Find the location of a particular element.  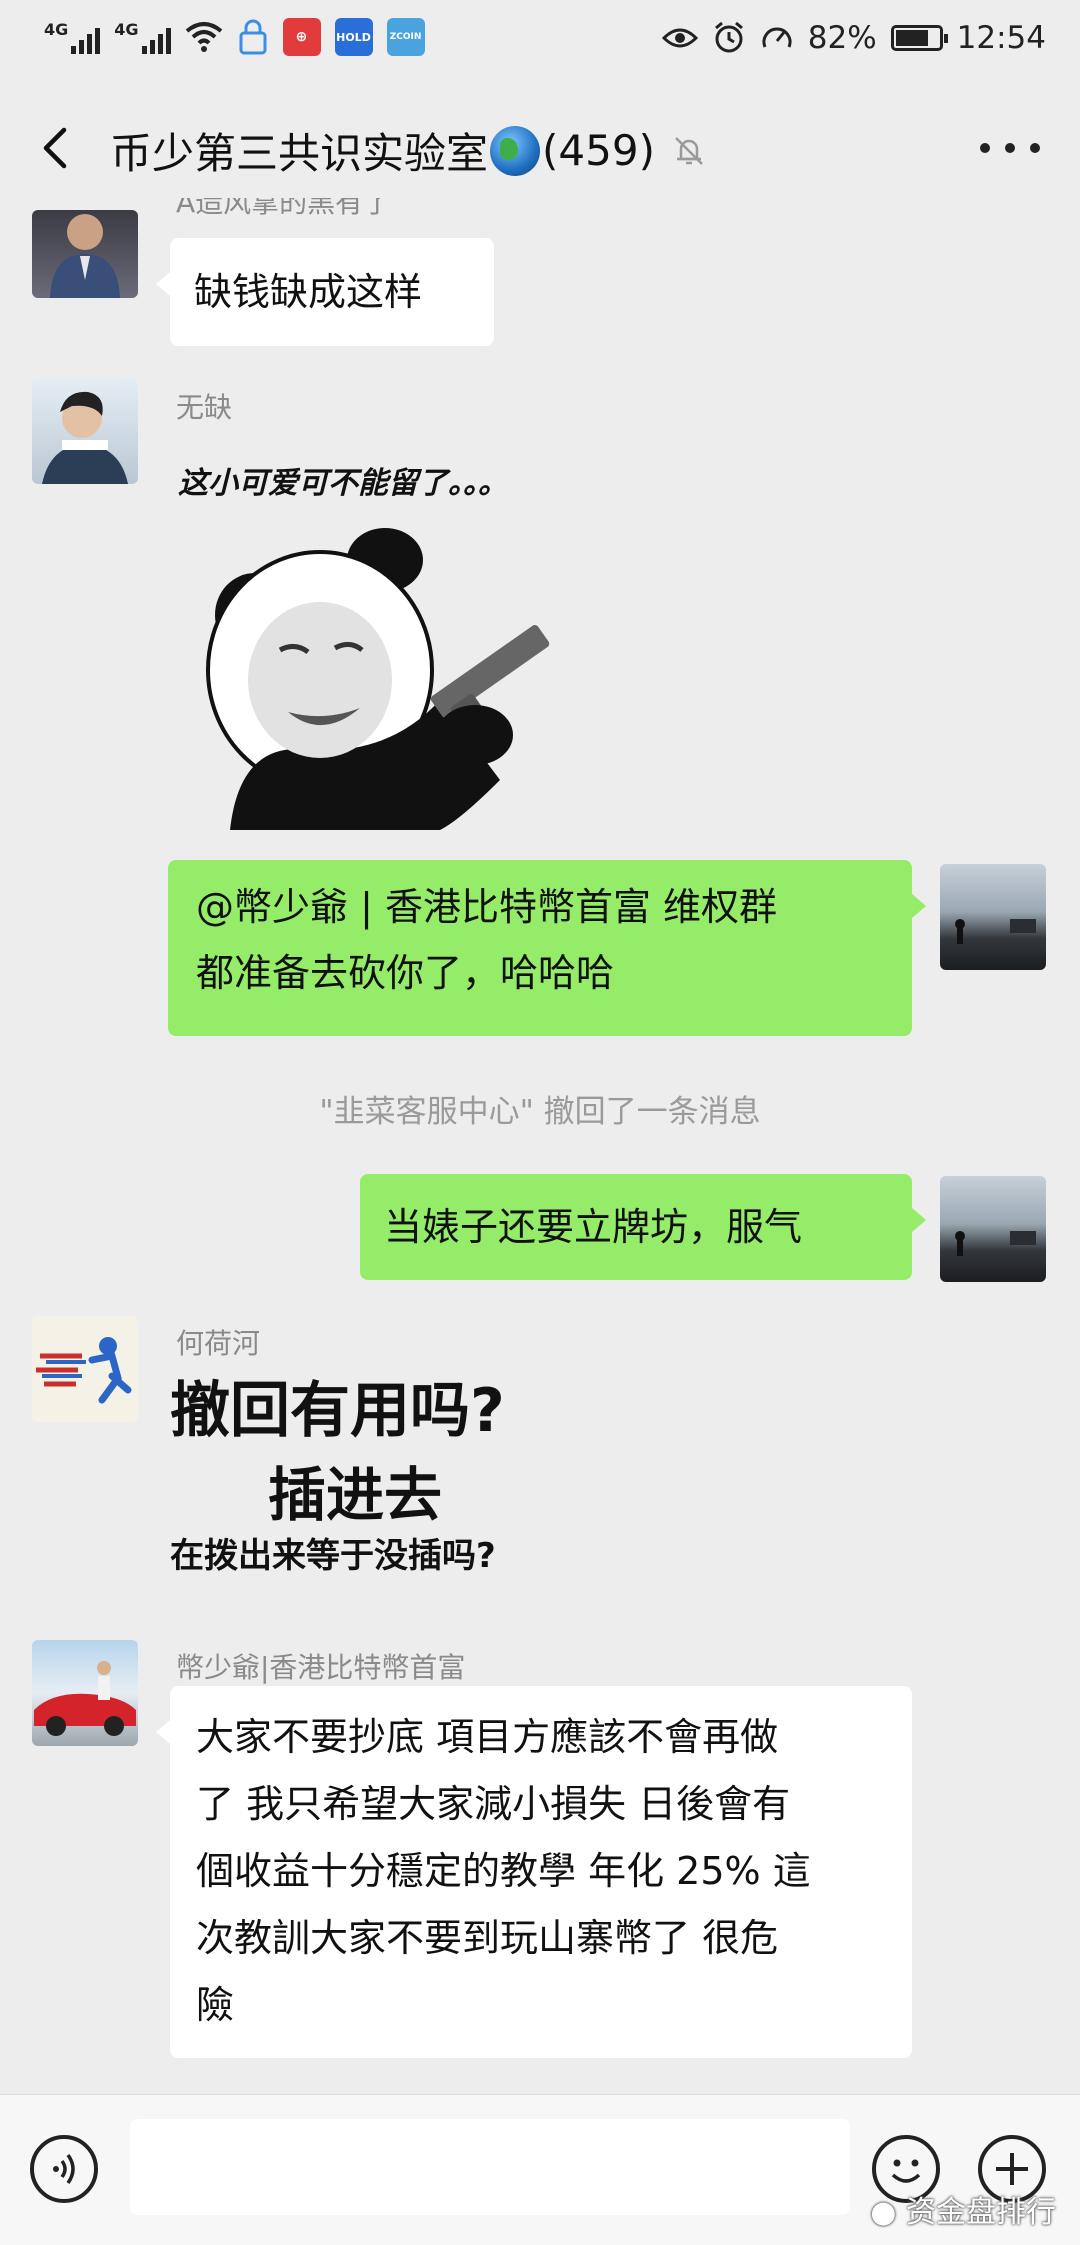

message-line: @幣少爺 | 香港比特幣首富 维权群 is located at coordinates (487, 907).